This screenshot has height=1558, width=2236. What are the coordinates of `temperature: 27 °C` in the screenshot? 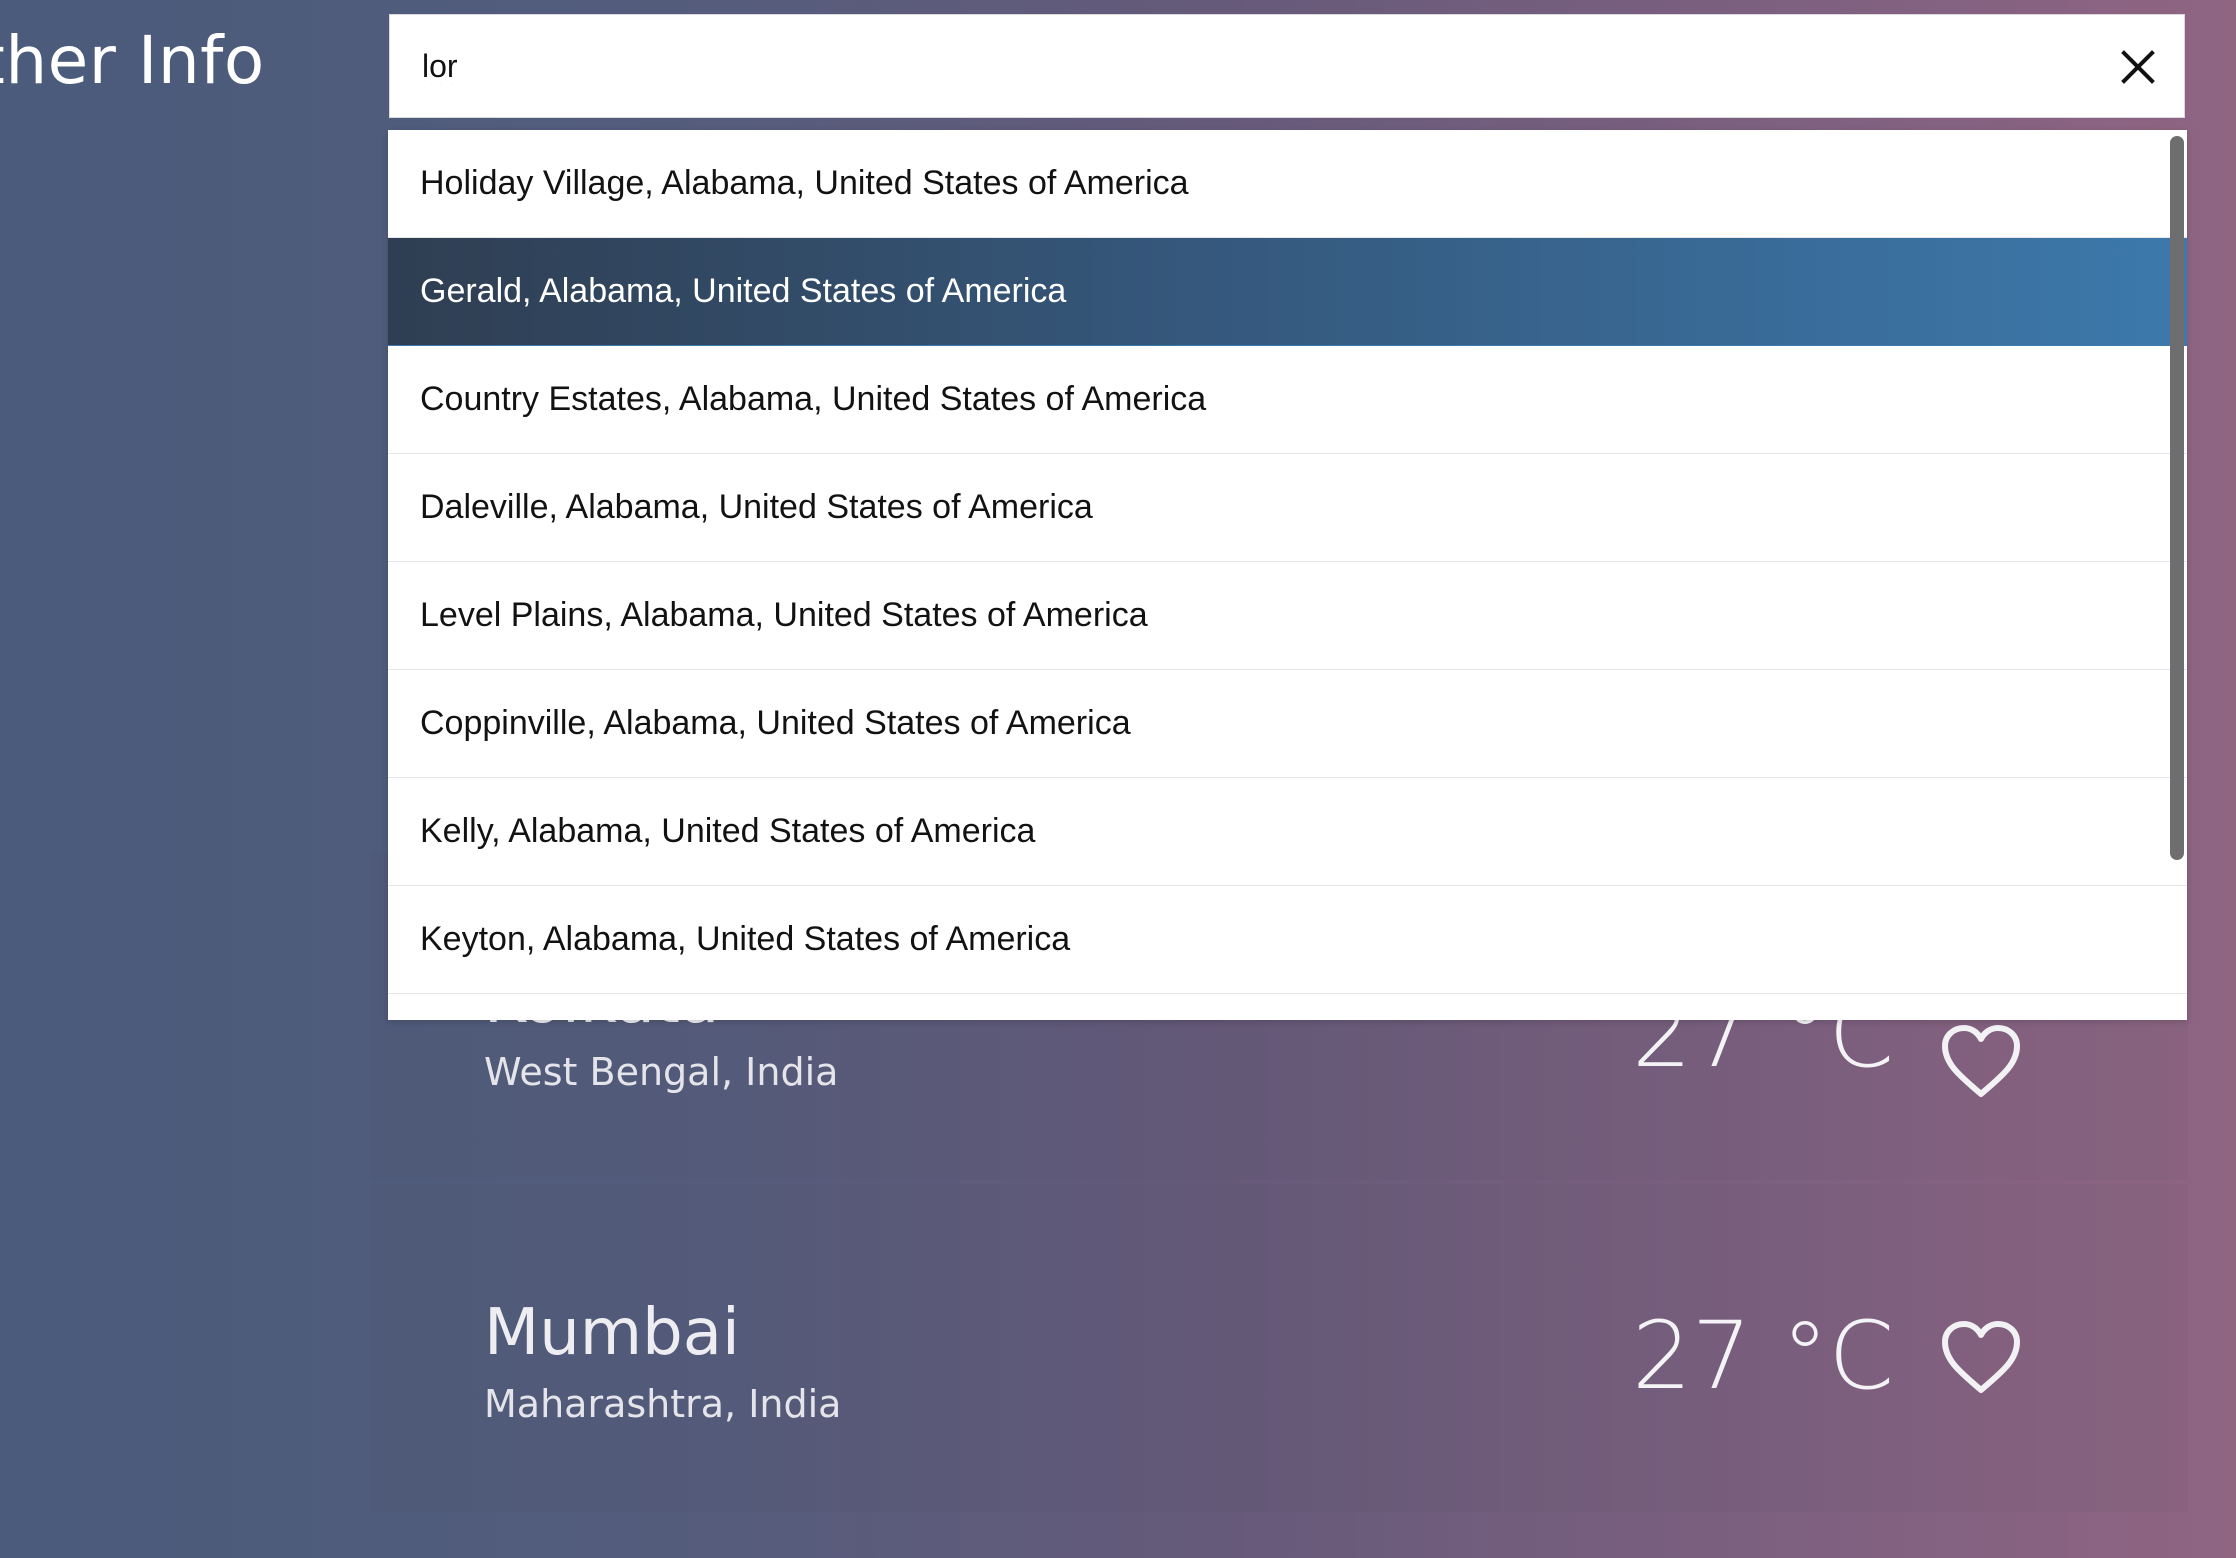 It's located at (1763, 1356).